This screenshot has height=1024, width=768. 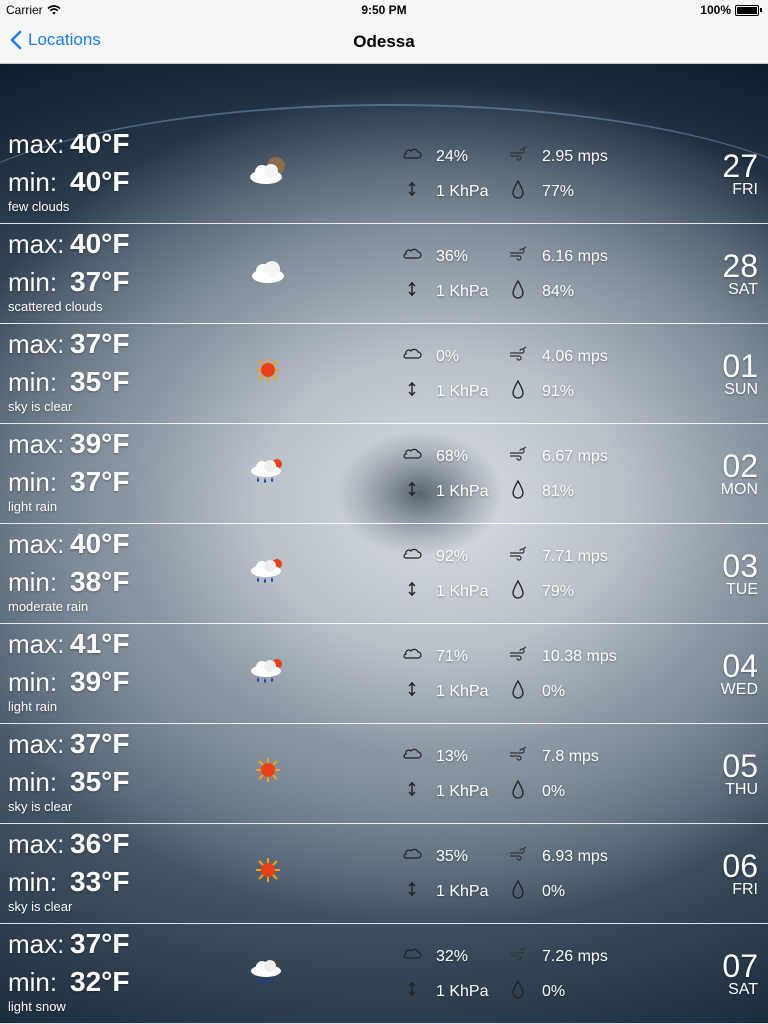 I want to click on day-number: 01, so click(x=740, y=366).